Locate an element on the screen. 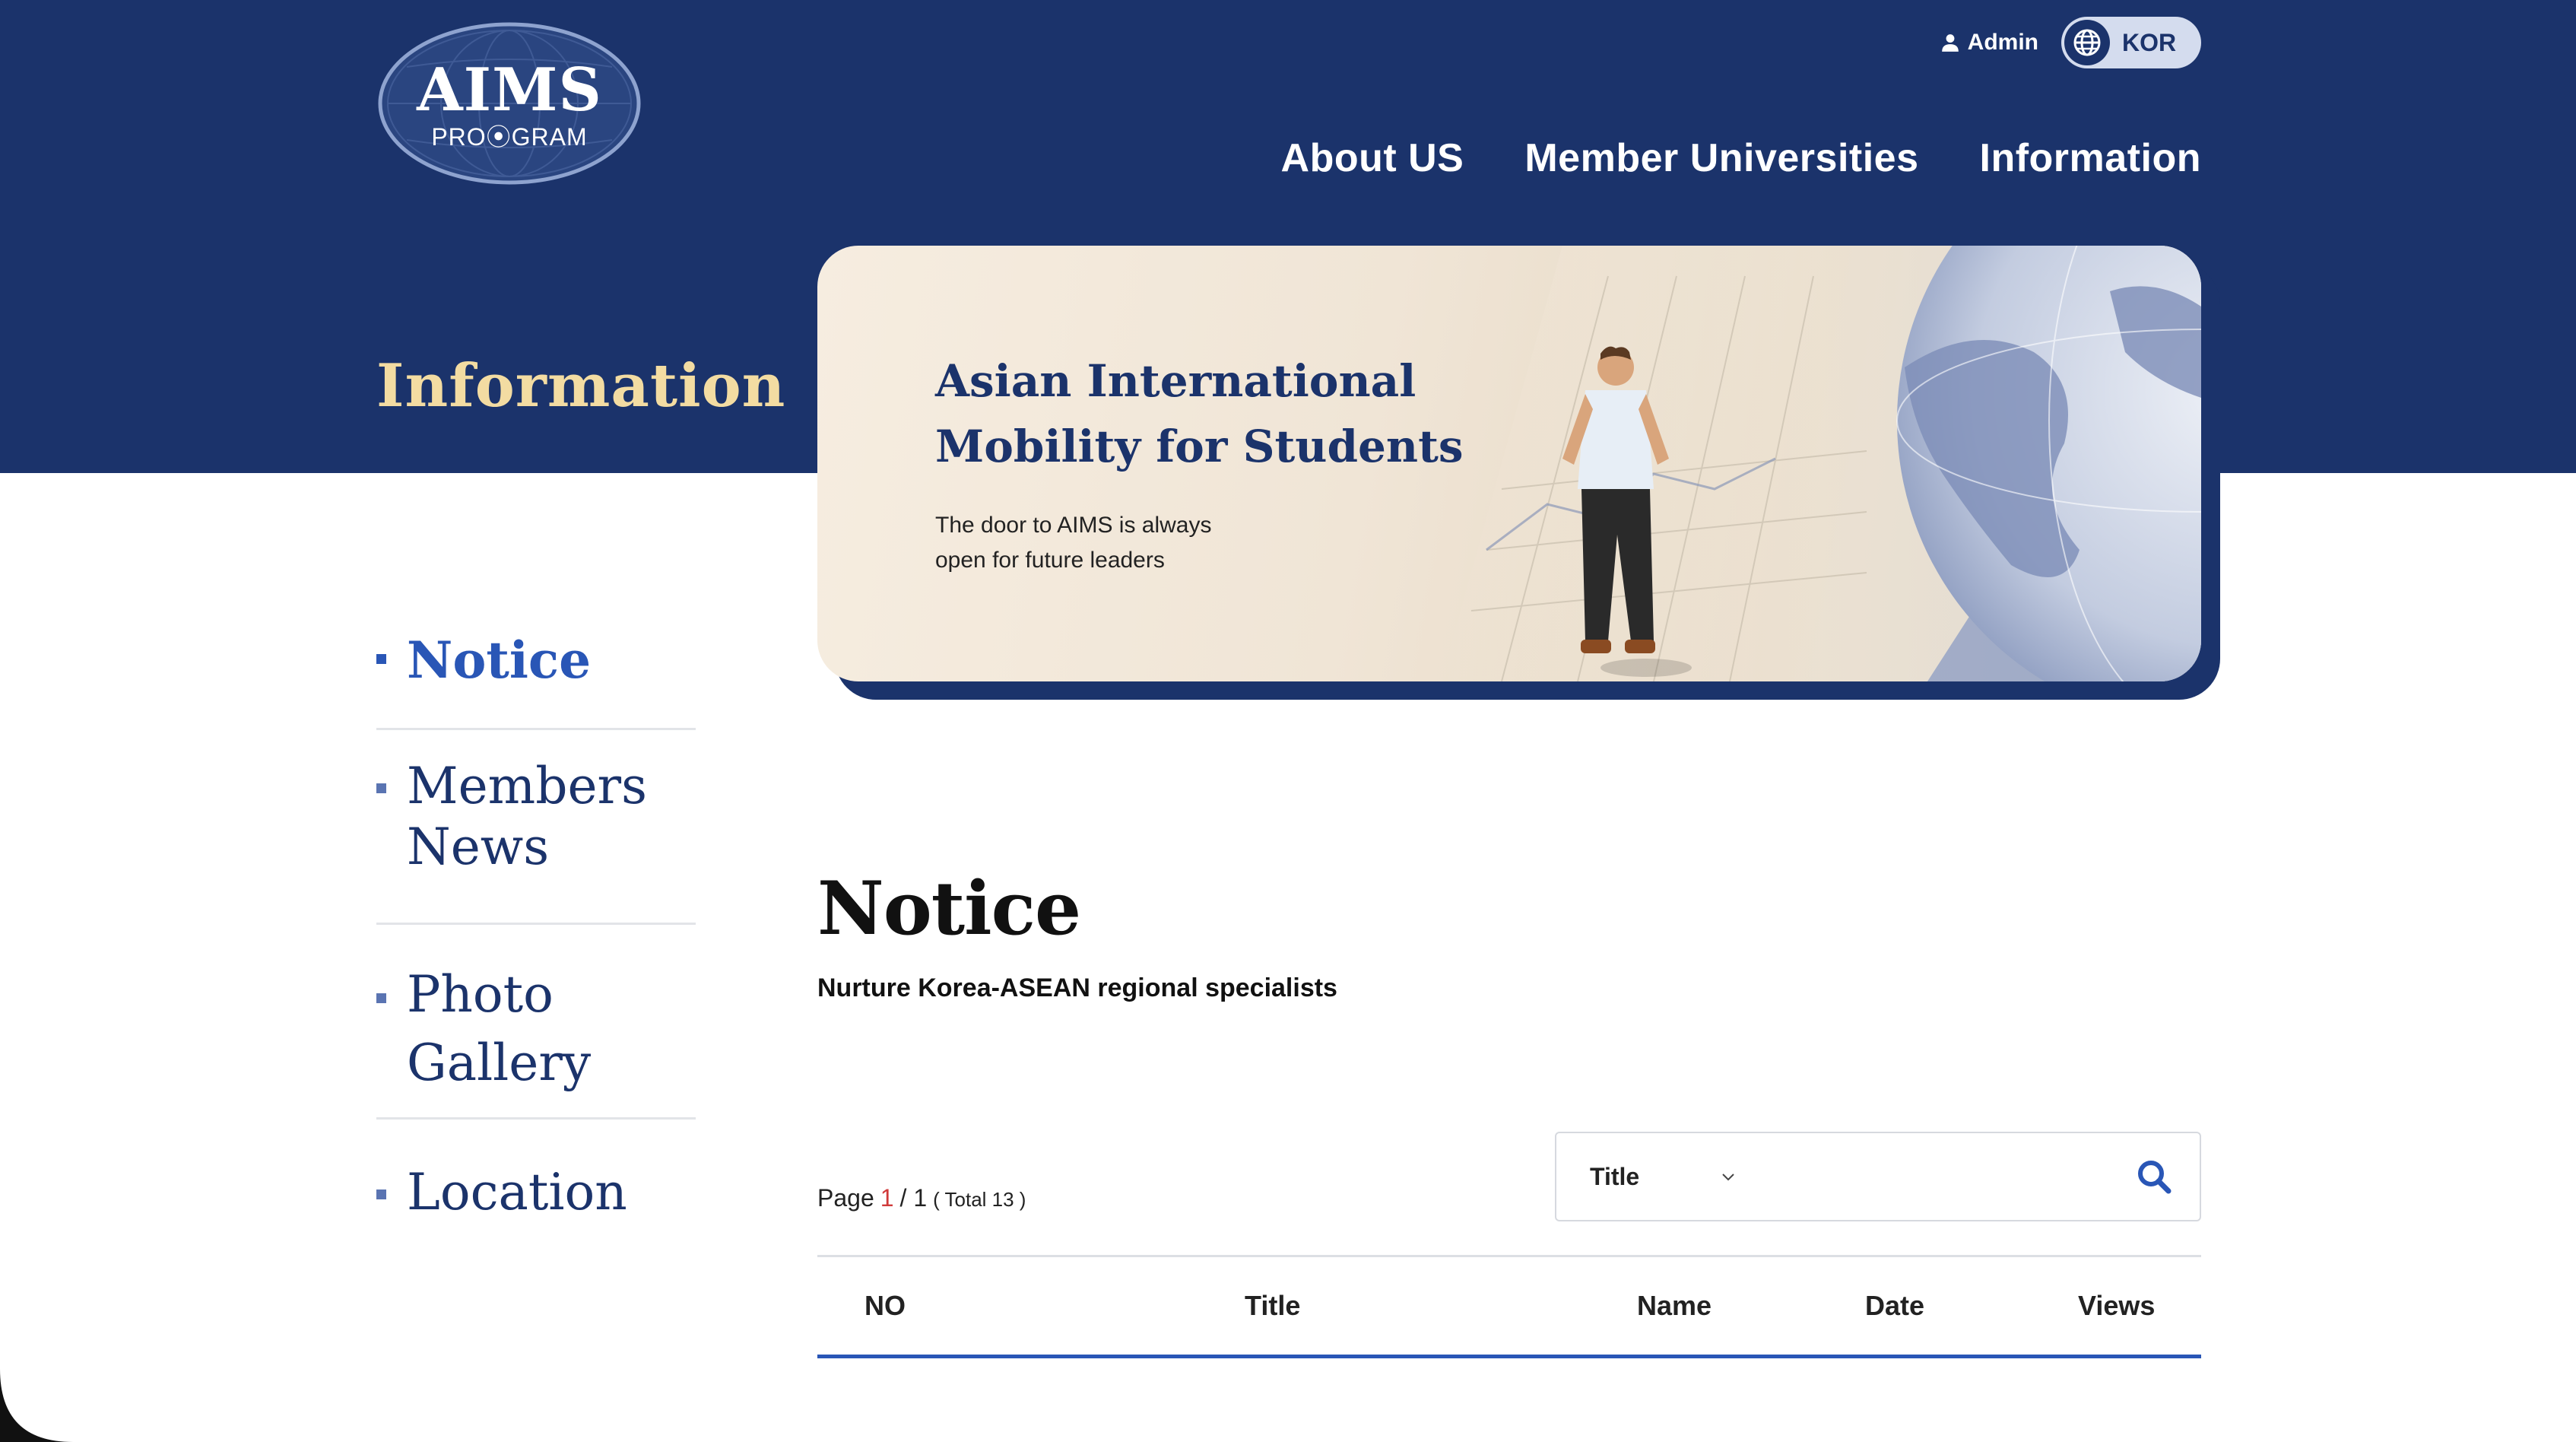  page-word: Page is located at coordinates (846, 1198).